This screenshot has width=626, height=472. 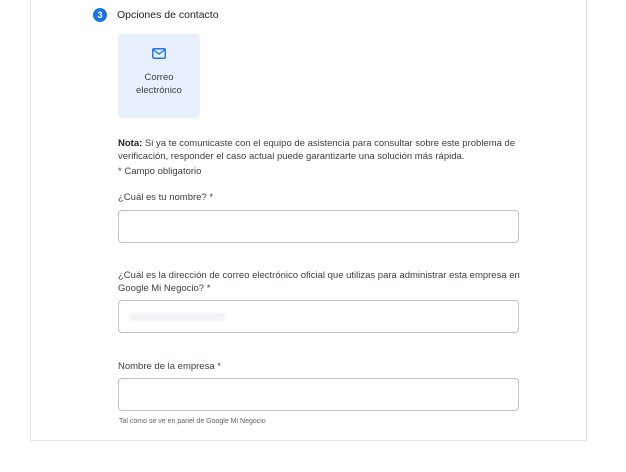 What do you see at coordinates (159, 53) in the screenshot?
I see `mail-icon` at bounding box center [159, 53].